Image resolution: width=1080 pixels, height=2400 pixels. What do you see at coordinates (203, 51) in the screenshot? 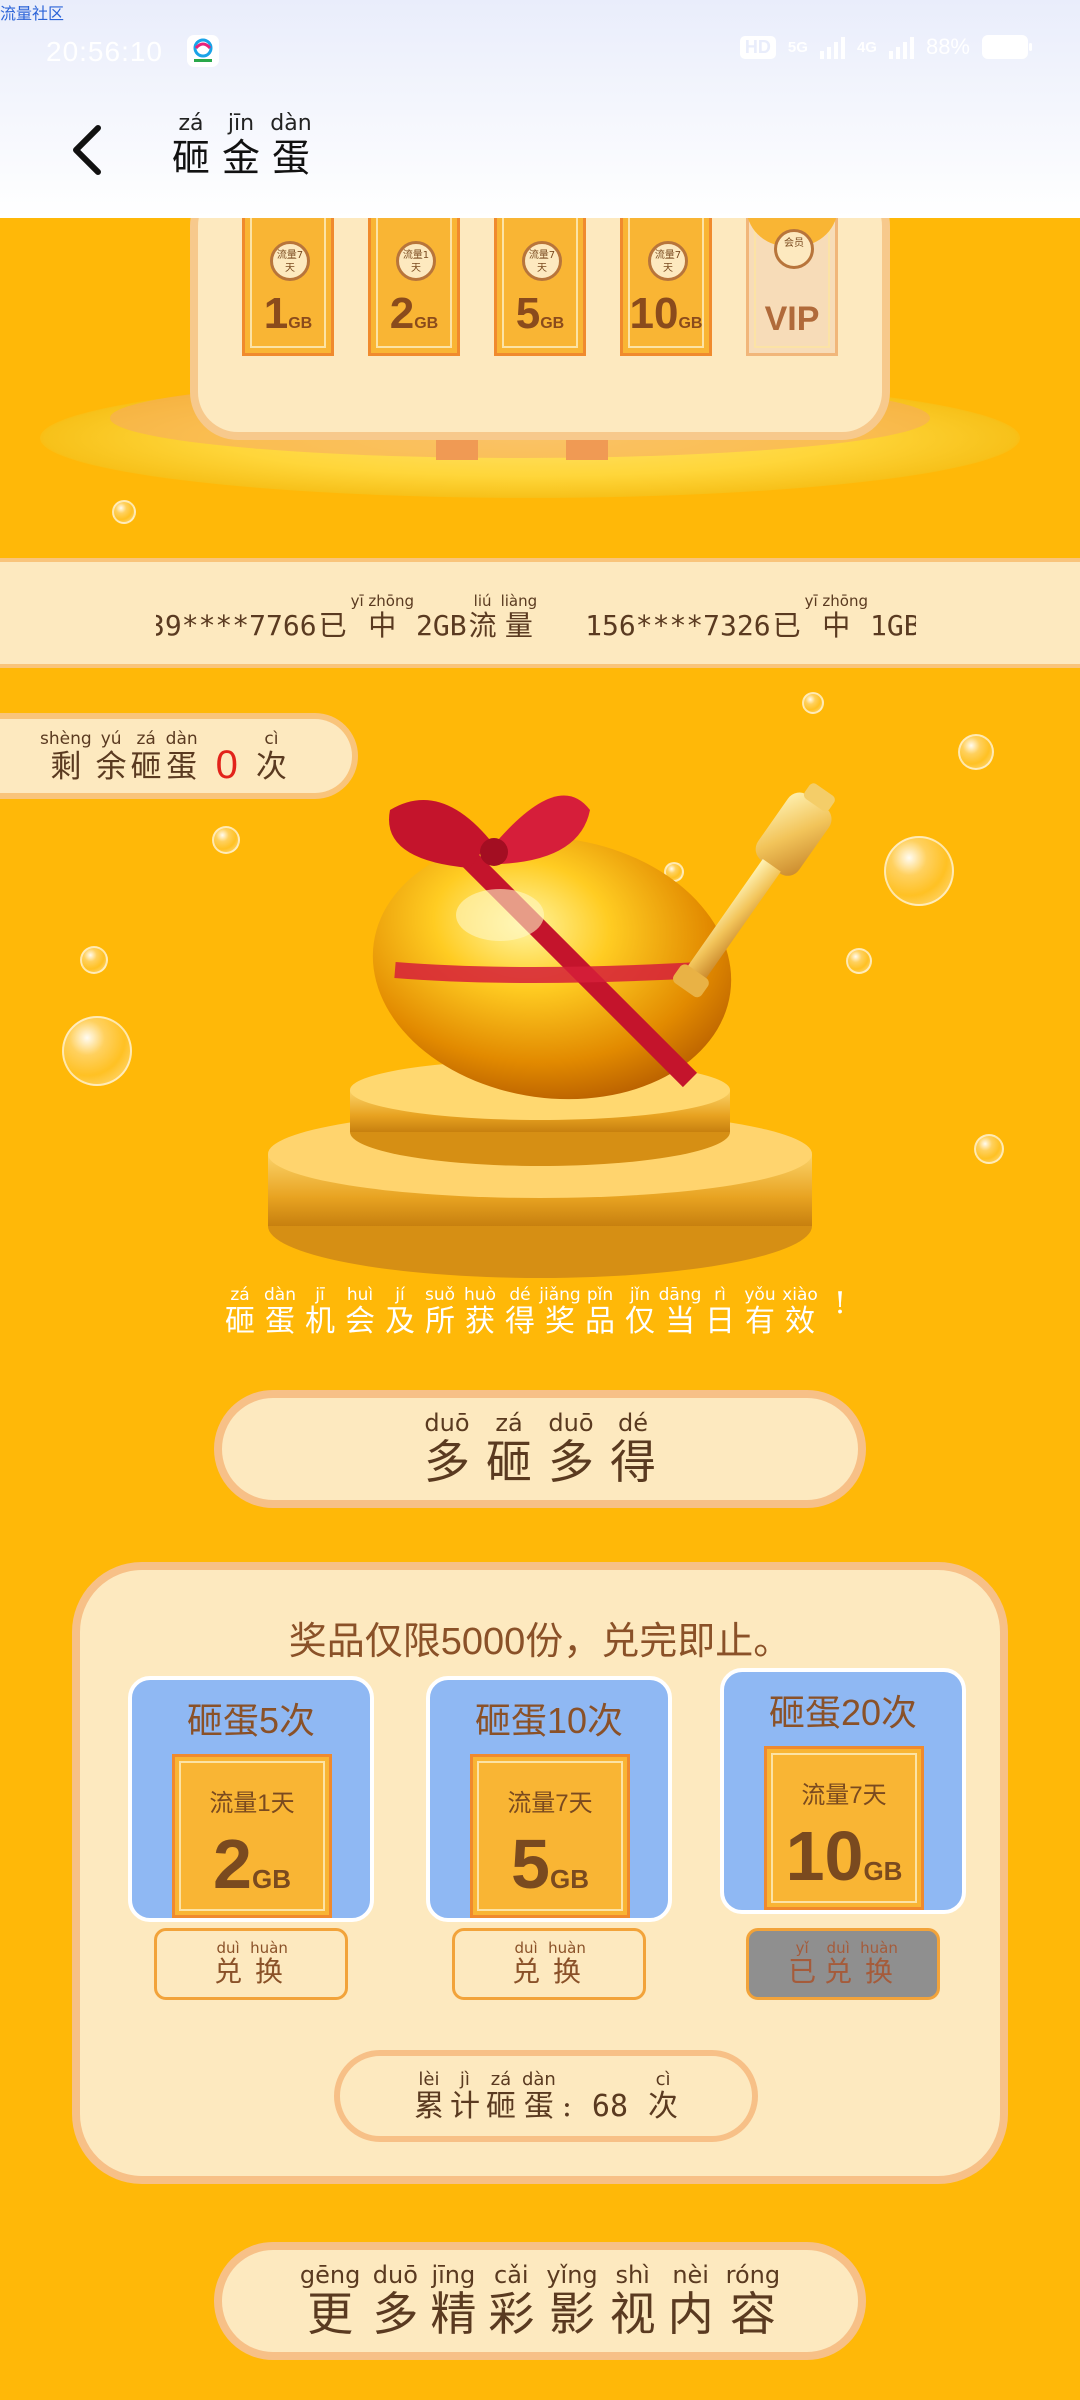
I see `app-notification-icon` at bounding box center [203, 51].